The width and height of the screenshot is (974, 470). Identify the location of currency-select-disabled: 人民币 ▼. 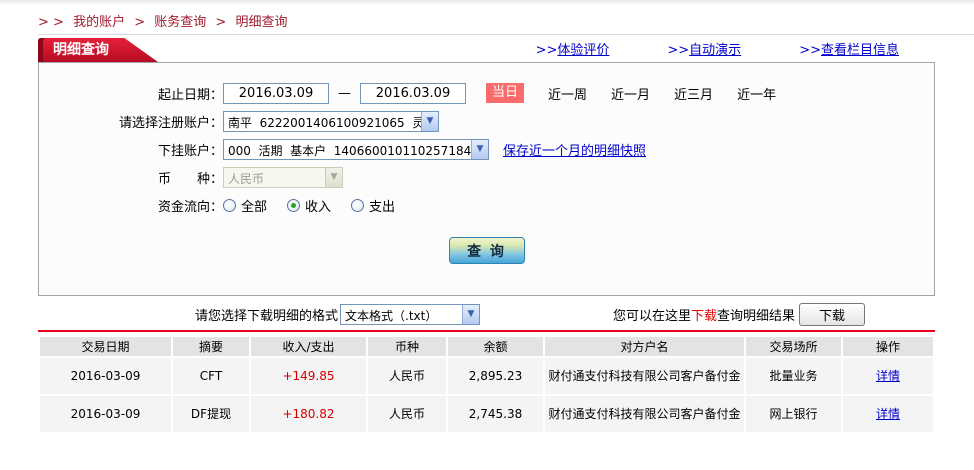
(283, 177).